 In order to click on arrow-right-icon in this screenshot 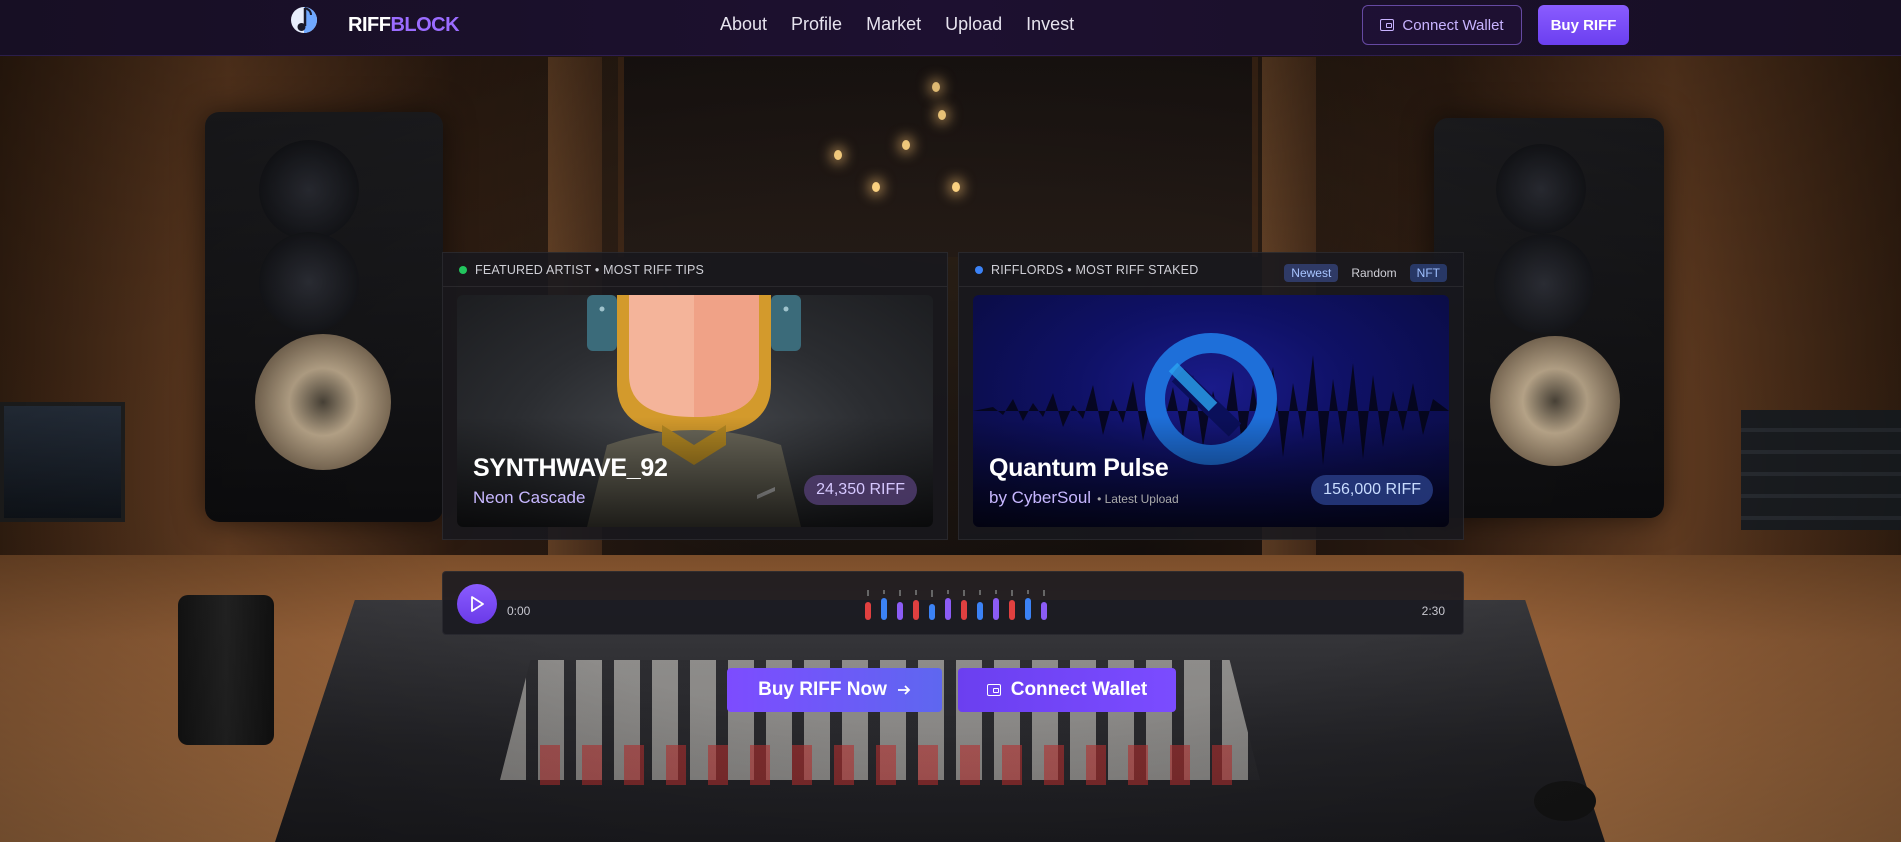, I will do `click(904, 690)`.